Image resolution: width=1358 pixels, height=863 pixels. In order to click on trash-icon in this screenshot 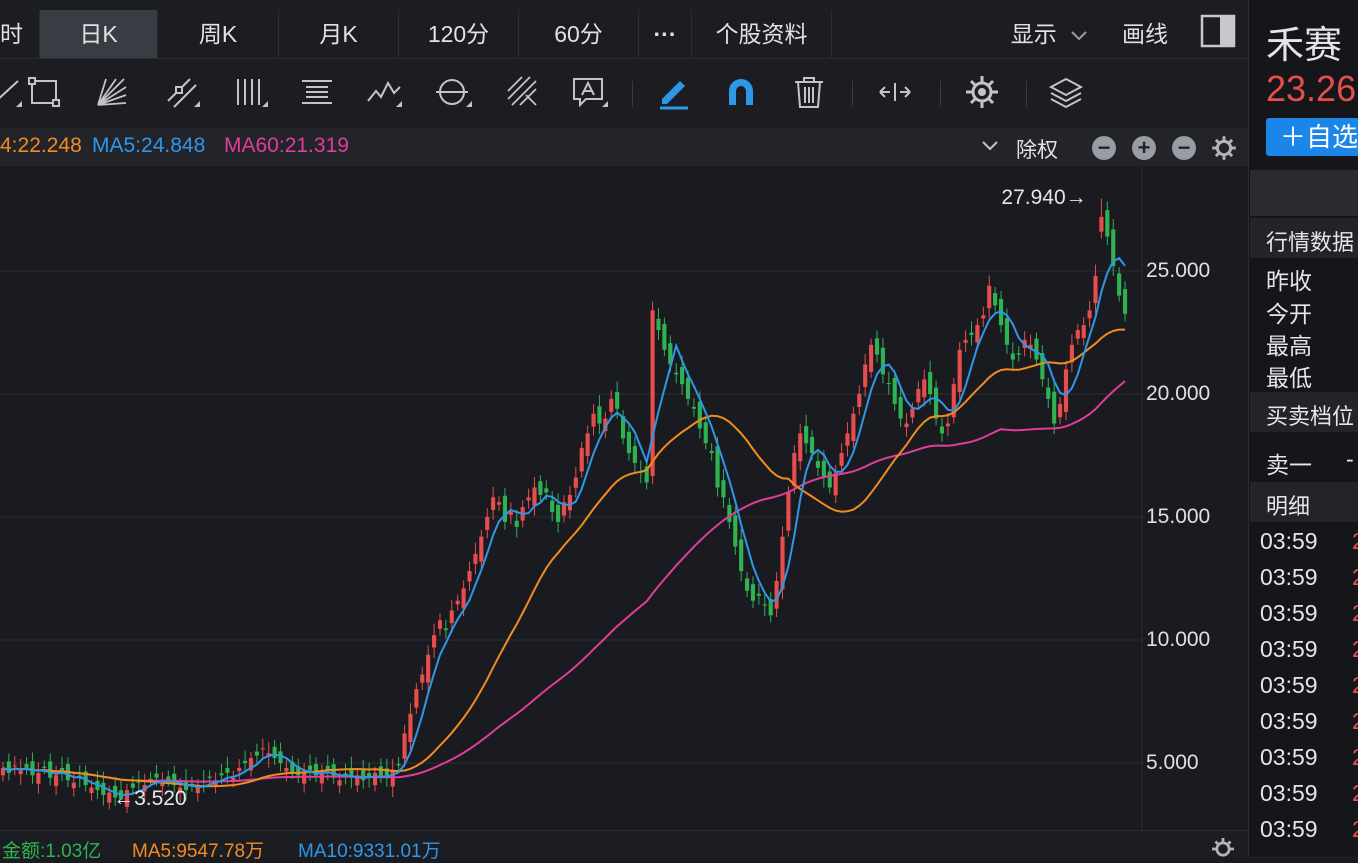, I will do `click(809, 92)`.